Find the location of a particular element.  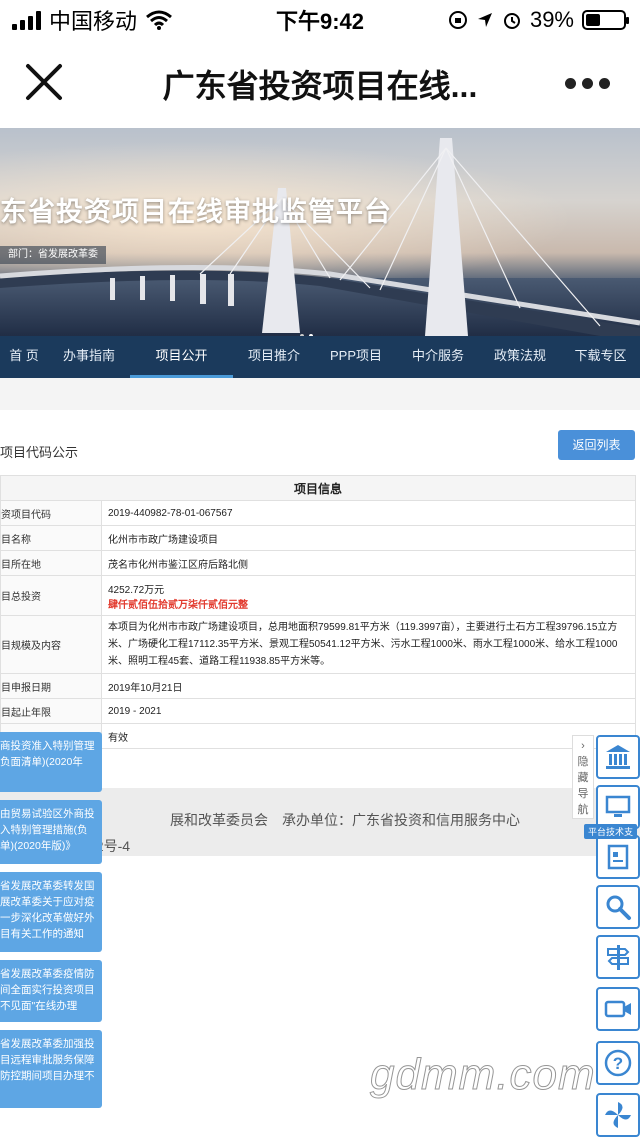

menu-item-project-public: 项目公开 is located at coordinates (181, 357).